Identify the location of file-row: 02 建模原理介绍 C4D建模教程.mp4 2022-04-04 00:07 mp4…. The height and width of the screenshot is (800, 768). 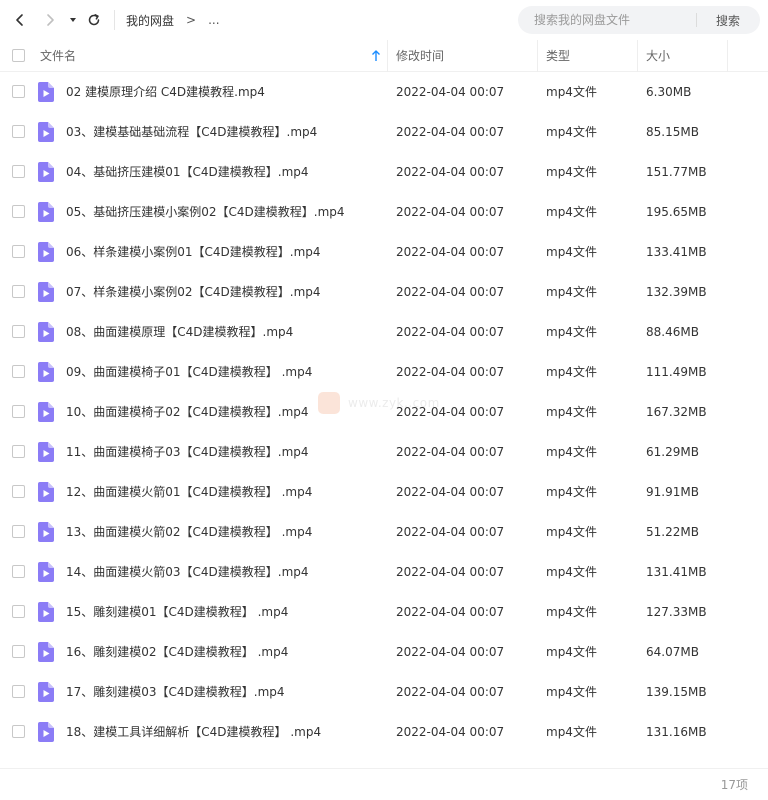
(384, 92).